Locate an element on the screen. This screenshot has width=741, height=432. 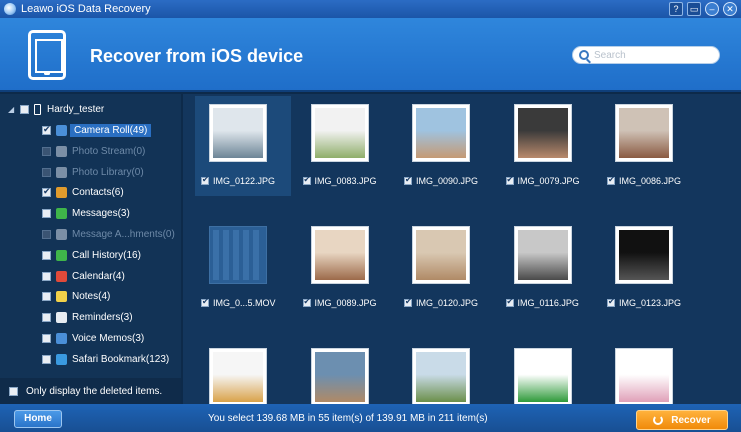
thumbnail-caption: IMG_0...5.MOV is located at coordinates (238, 302).